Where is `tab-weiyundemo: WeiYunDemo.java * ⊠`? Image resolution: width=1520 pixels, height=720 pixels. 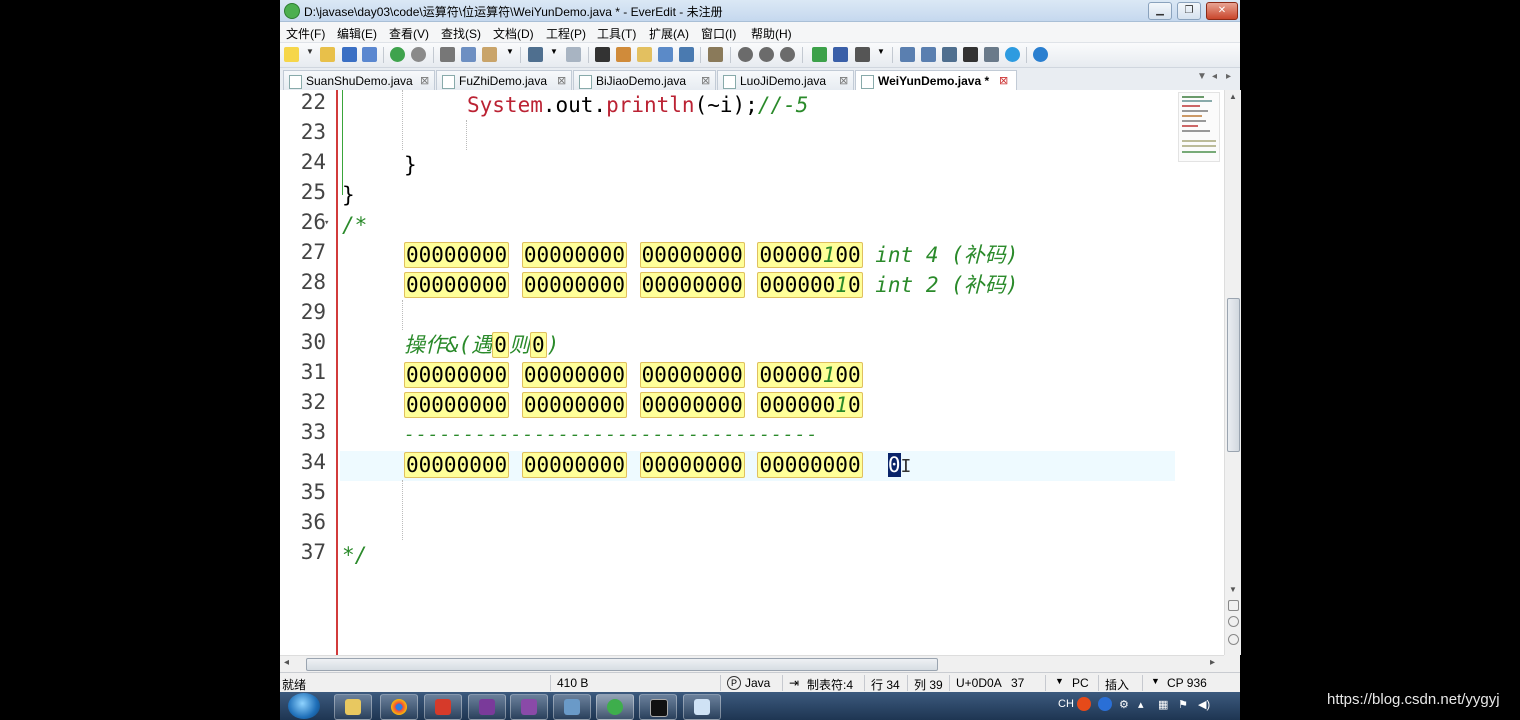
tab-weiyundemo: WeiYunDemo.java * ⊠ is located at coordinates (936, 81).